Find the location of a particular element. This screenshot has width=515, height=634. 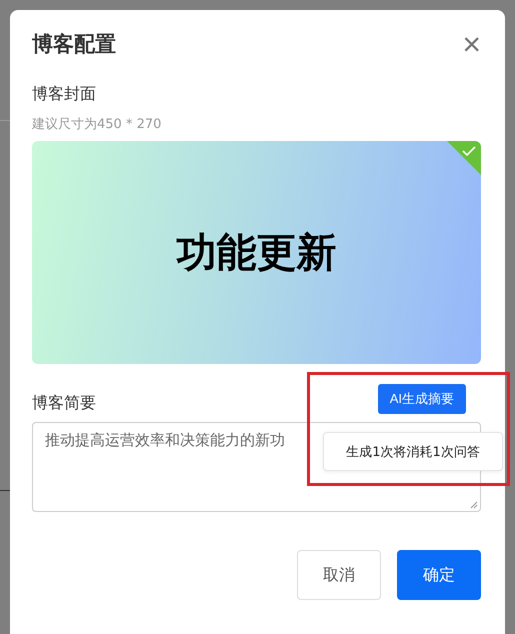

resize-handle-icon is located at coordinates (474, 505).